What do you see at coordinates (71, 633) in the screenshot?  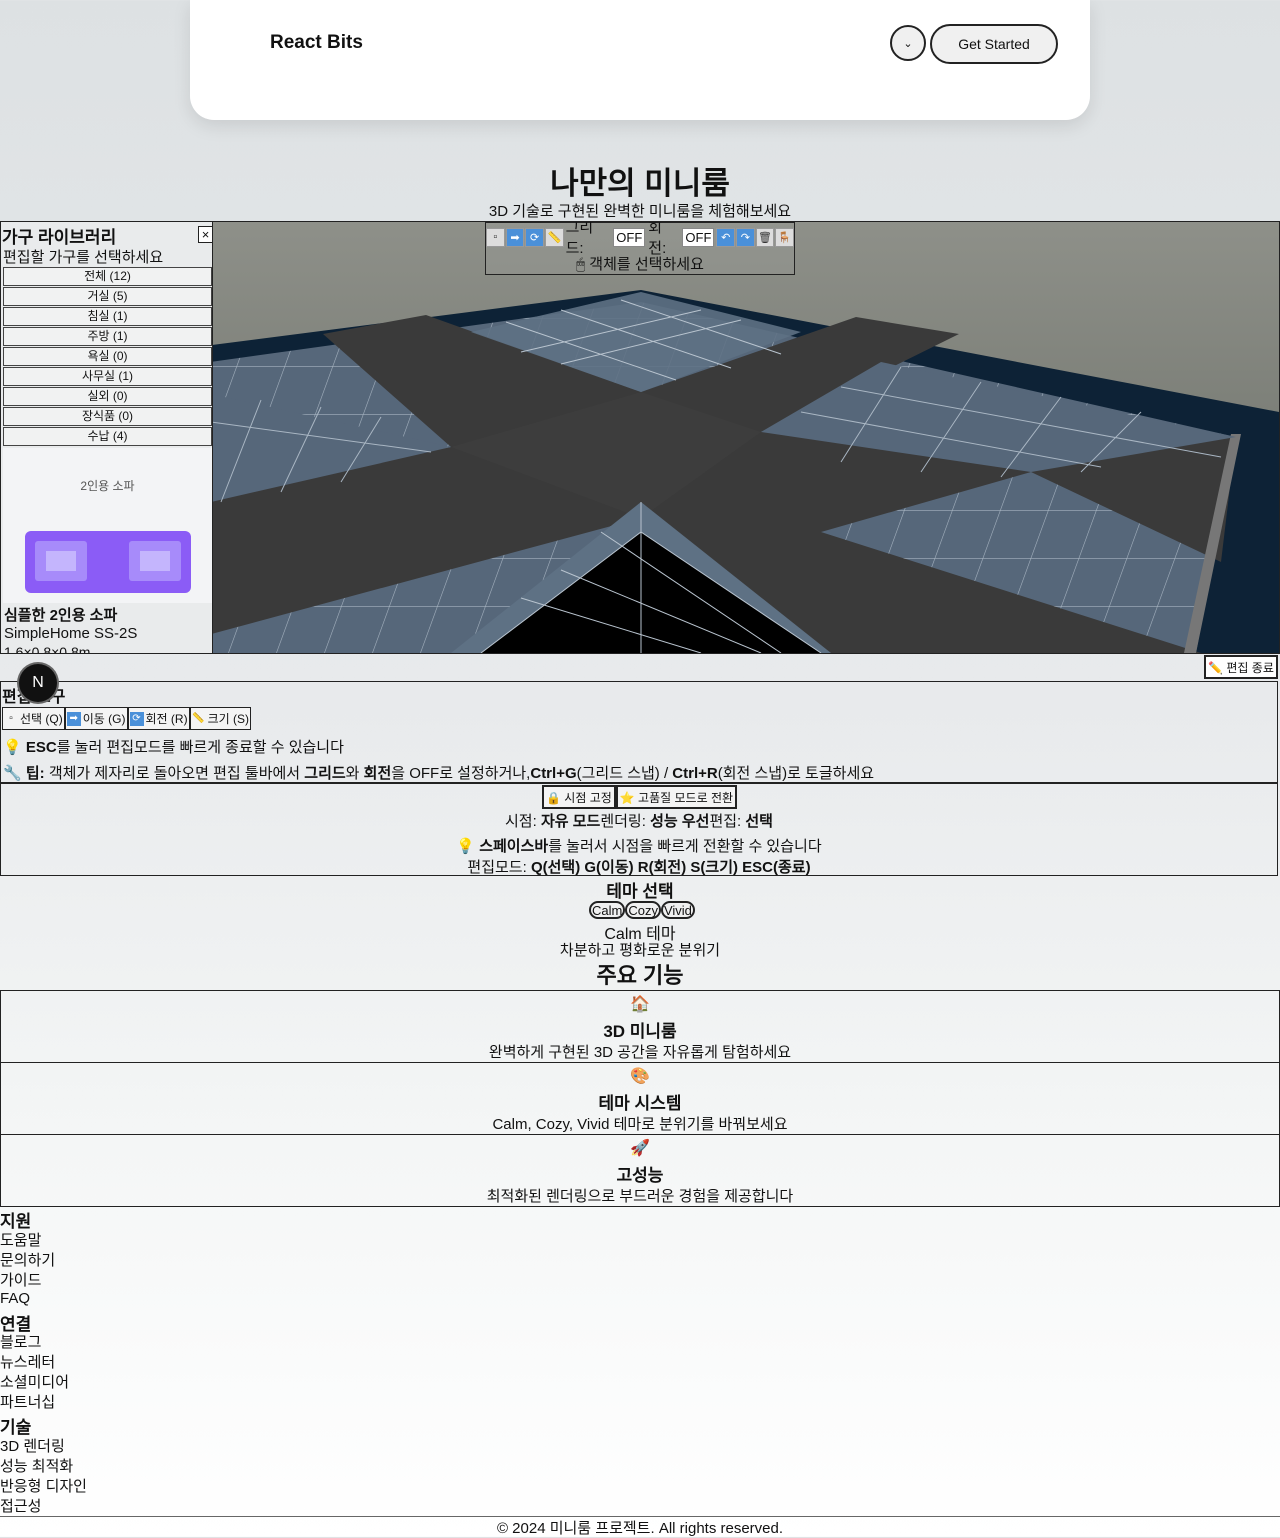 I see `item-model: SimpleHome SS-2S` at bounding box center [71, 633].